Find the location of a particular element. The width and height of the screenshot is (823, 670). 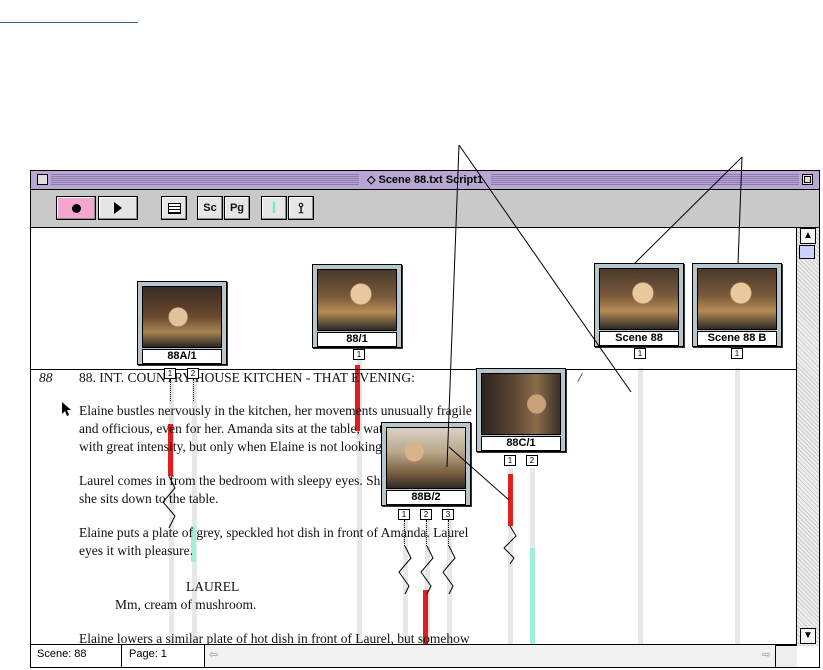

vertical-scrollbar: ▲ ▼ is located at coordinates (807, 437).